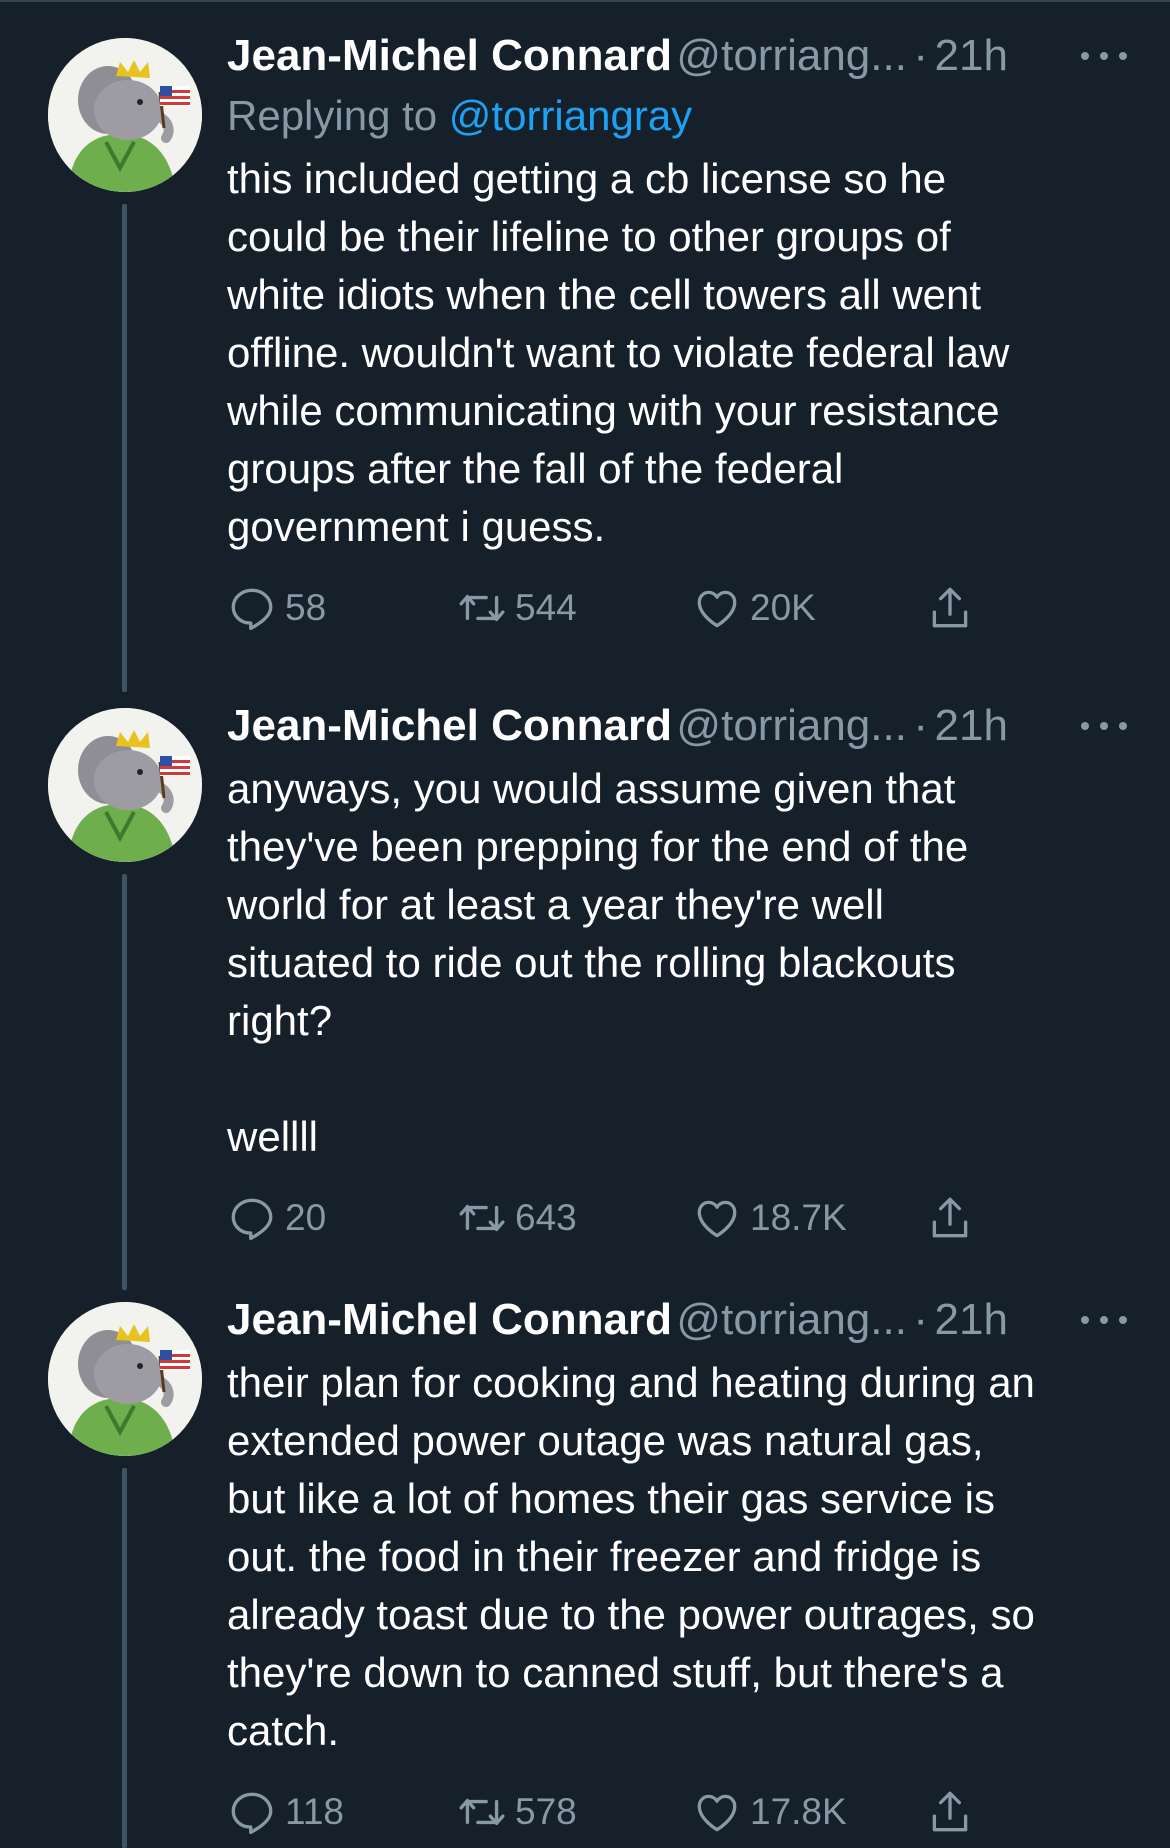 This screenshot has width=1170, height=1848. What do you see at coordinates (798, 1217) in the screenshot?
I see `like-count: 18.7K` at bounding box center [798, 1217].